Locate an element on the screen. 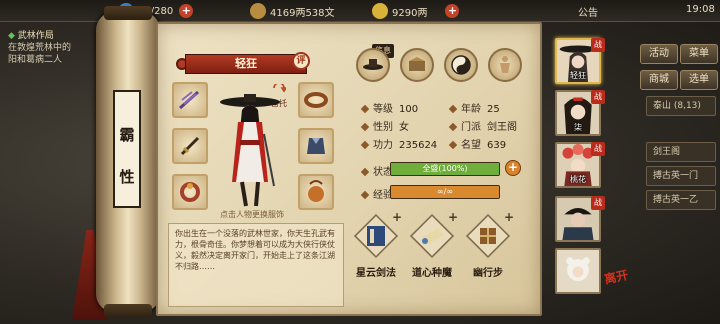 The width and height of the screenshot is (720, 324). equip-slot-ring is located at coordinates (190, 192).